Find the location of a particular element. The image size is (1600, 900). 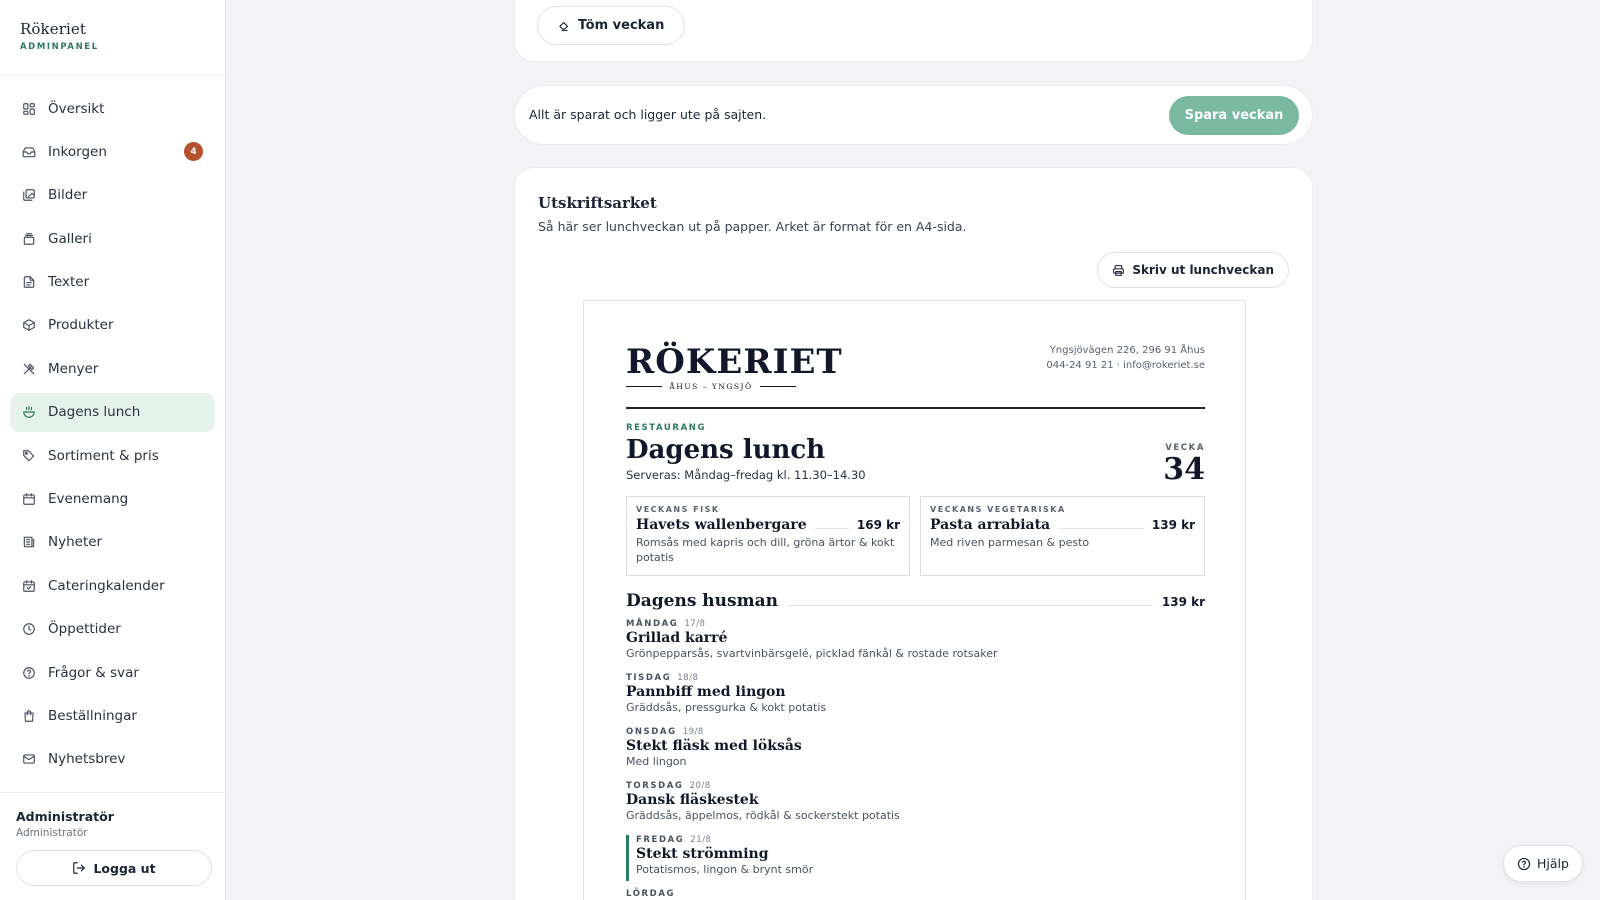

day-date: 21/8 is located at coordinates (701, 840).